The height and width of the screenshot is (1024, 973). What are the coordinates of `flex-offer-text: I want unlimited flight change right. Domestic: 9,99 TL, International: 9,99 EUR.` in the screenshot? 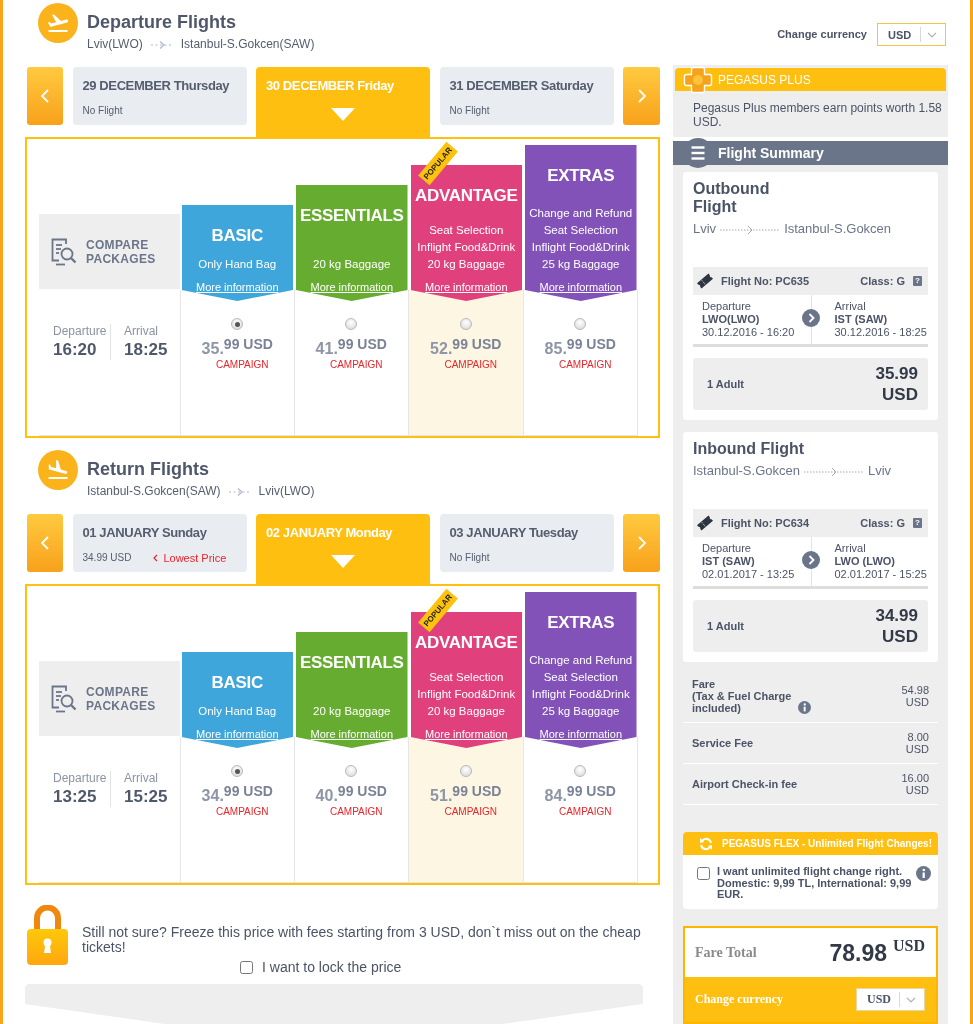 It's located at (815, 883).